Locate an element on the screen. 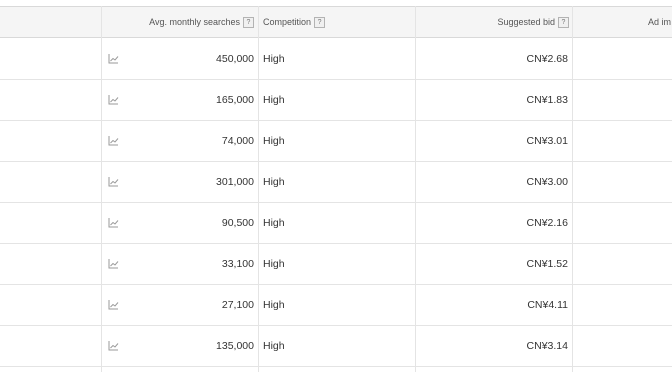  avg-monthly-searches-value: 135,000 is located at coordinates (235, 346).